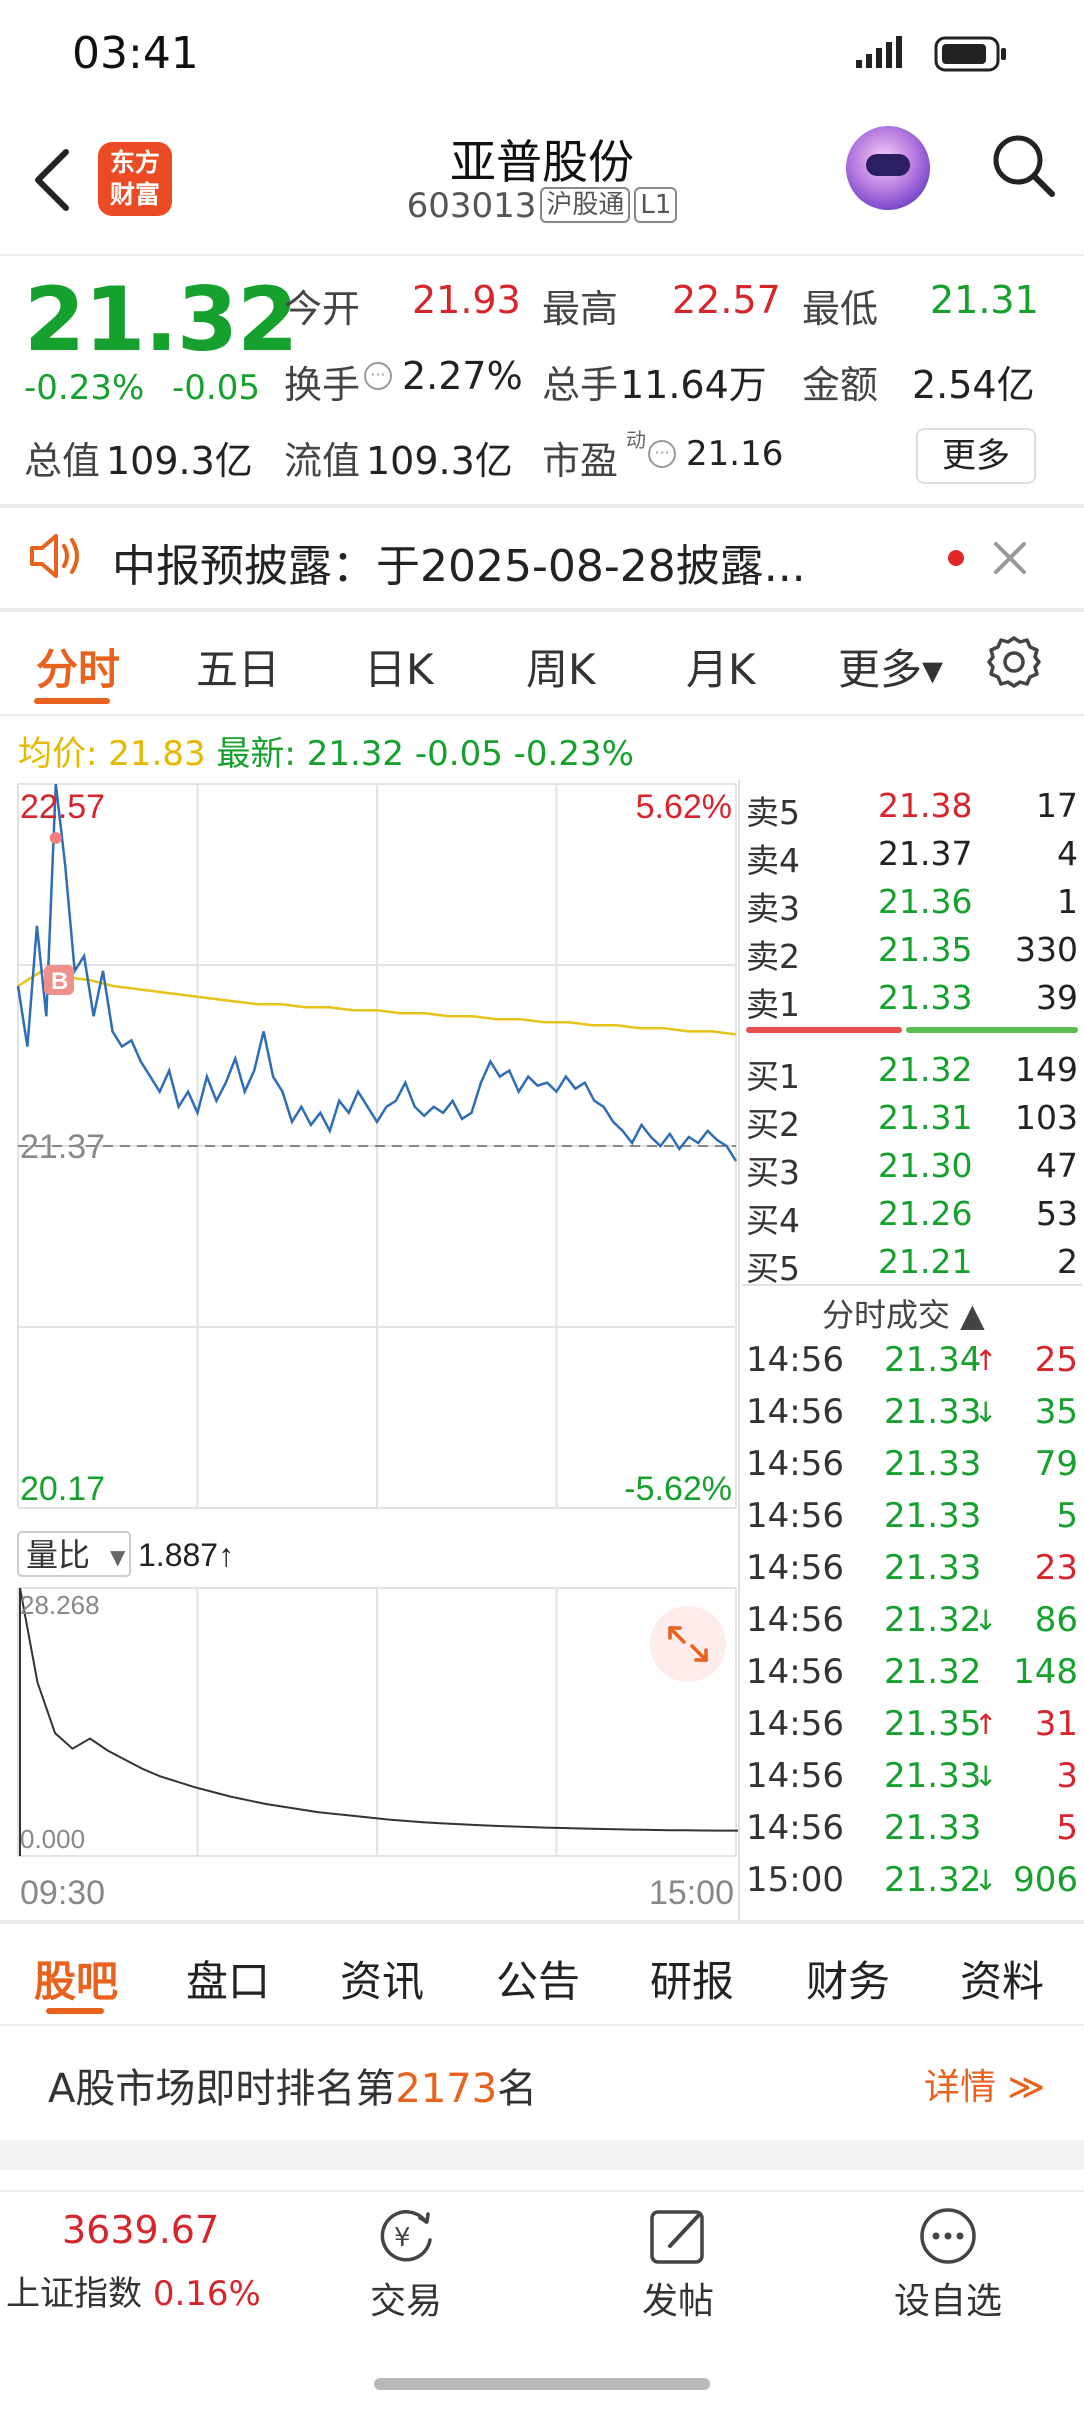 This screenshot has width=1084, height=2412. I want to click on ask-row: 卖4 21.37 4, so click(912, 853).